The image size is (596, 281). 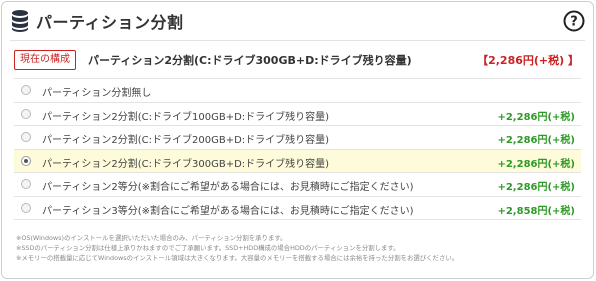 What do you see at coordinates (228, 187) in the screenshot?
I see `option-label: パーティション2等分(※割合にご希望がある場合には、お見積時にご指定ください)` at bounding box center [228, 187].